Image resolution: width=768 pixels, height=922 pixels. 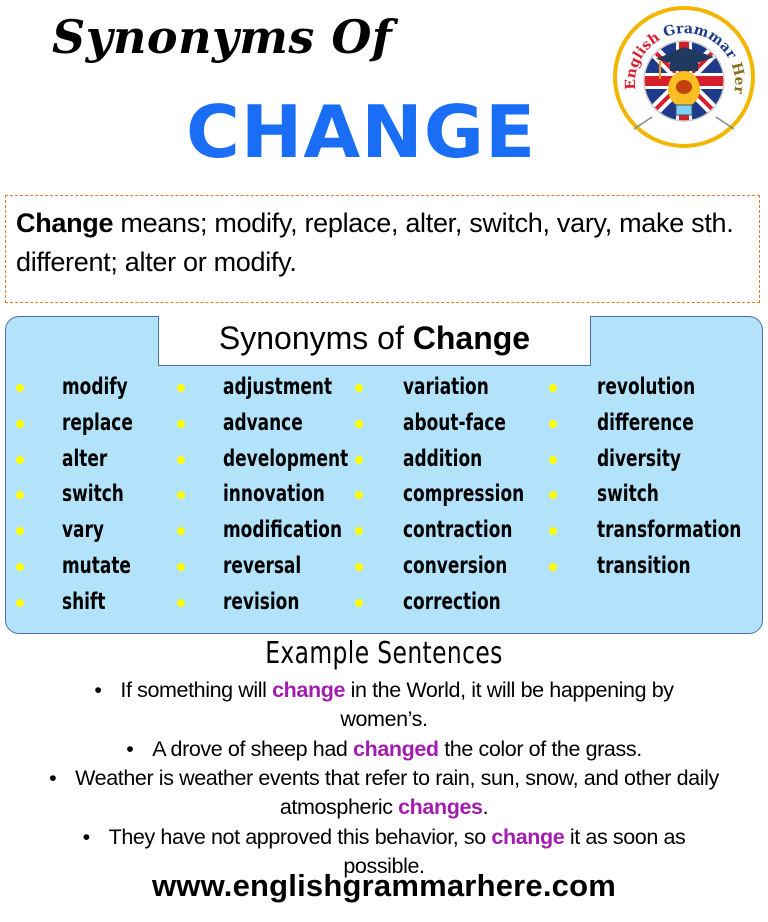 What do you see at coordinates (361, 132) in the screenshot?
I see `title-word: CHANGE` at bounding box center [361, 132].